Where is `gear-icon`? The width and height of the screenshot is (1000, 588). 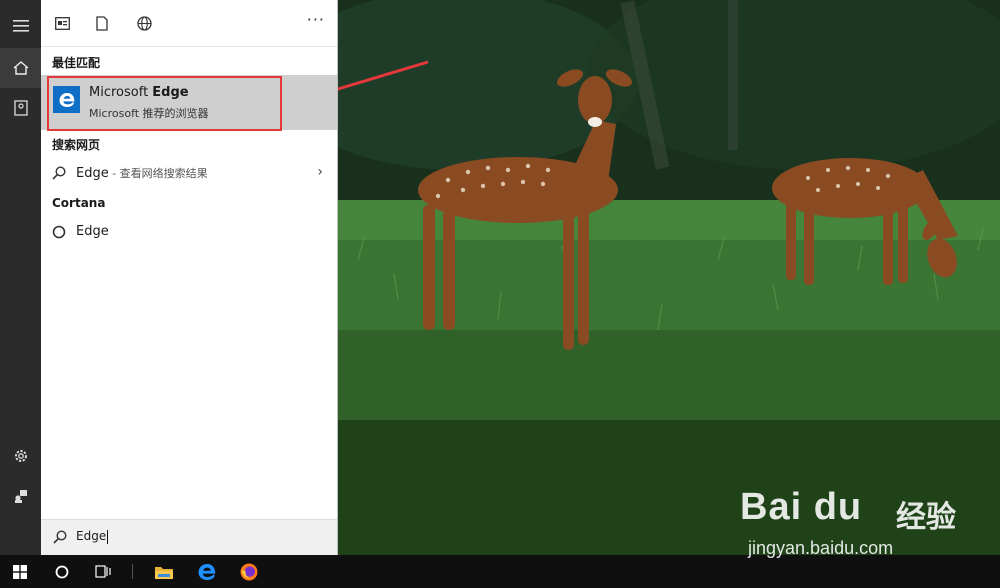
gear-icon is located at coordinates (20, 456).